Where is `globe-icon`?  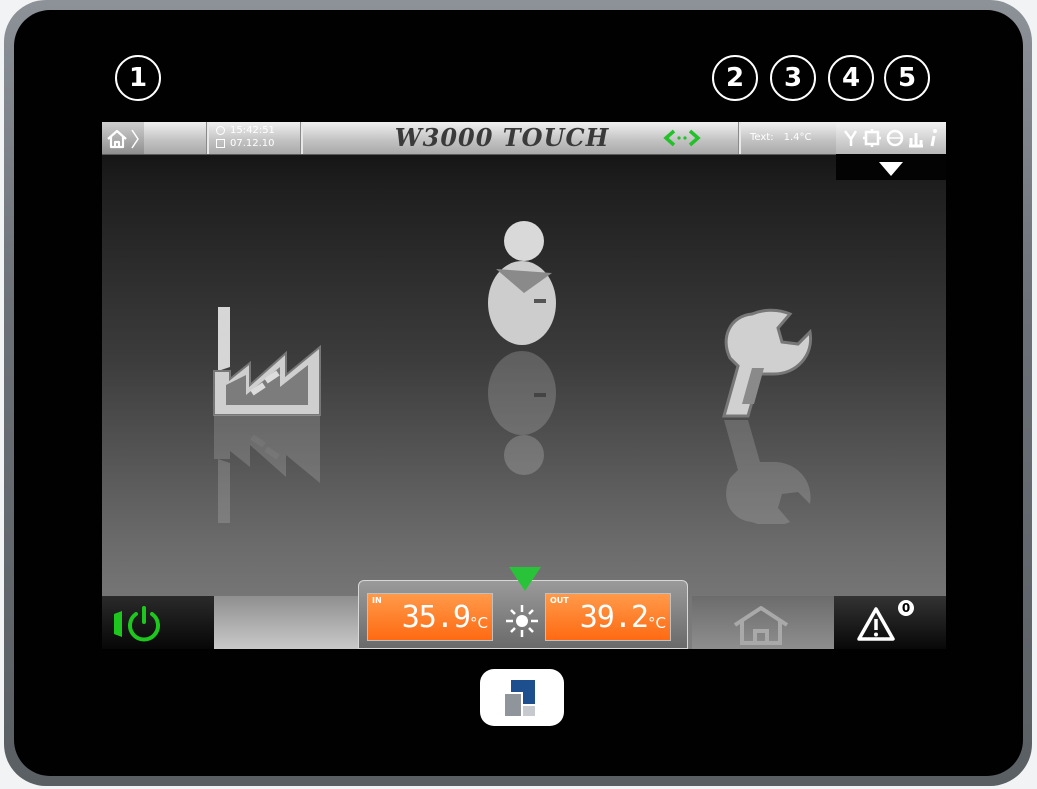 globe-icon is located at coordinates (895, 138).